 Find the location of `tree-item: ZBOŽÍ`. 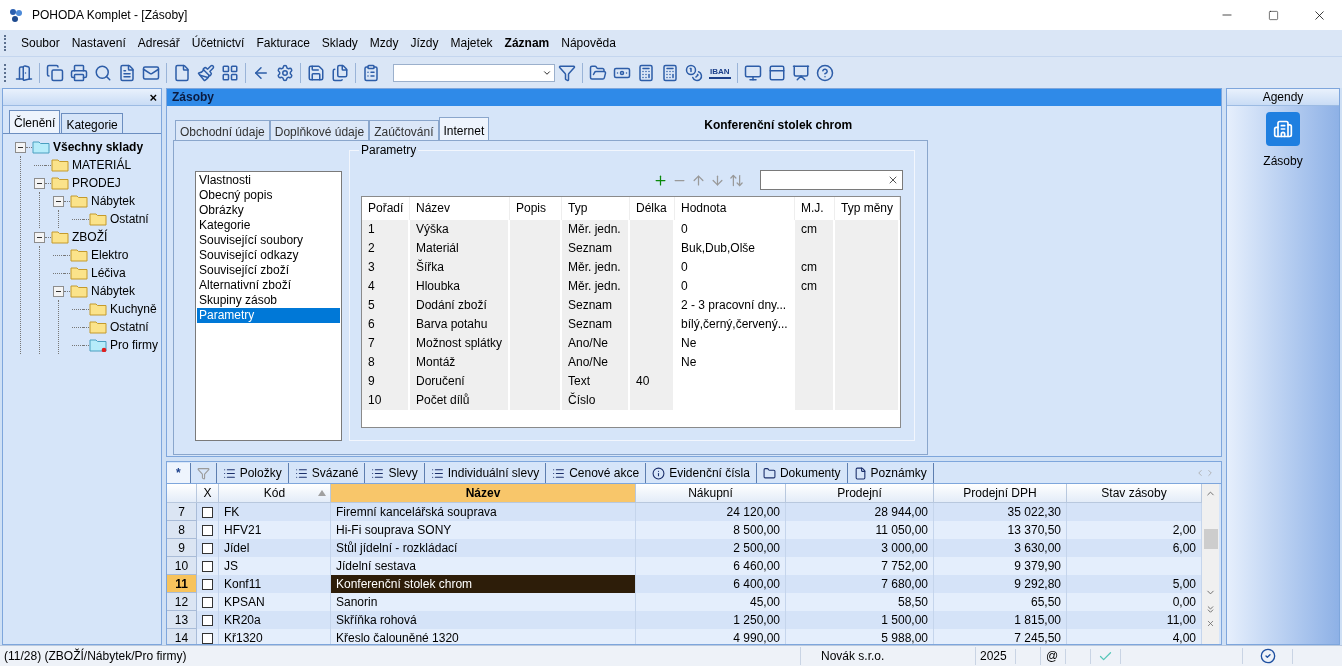

tree-item: ZBOŽÍ is located at coordinates (90, 237).